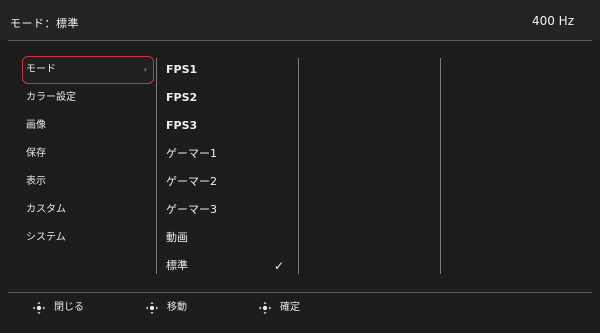 Image resolution: width=600 pixels, height=333 pixels. What do you see at coordinates (88, 70) in the screenshot?
I see `menu-item-mode: モード ›` at bounding box center [88, 70].